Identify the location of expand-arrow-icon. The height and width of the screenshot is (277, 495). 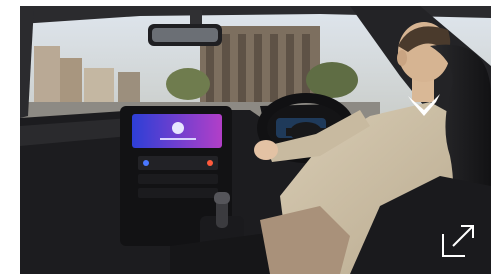
(458, 241).